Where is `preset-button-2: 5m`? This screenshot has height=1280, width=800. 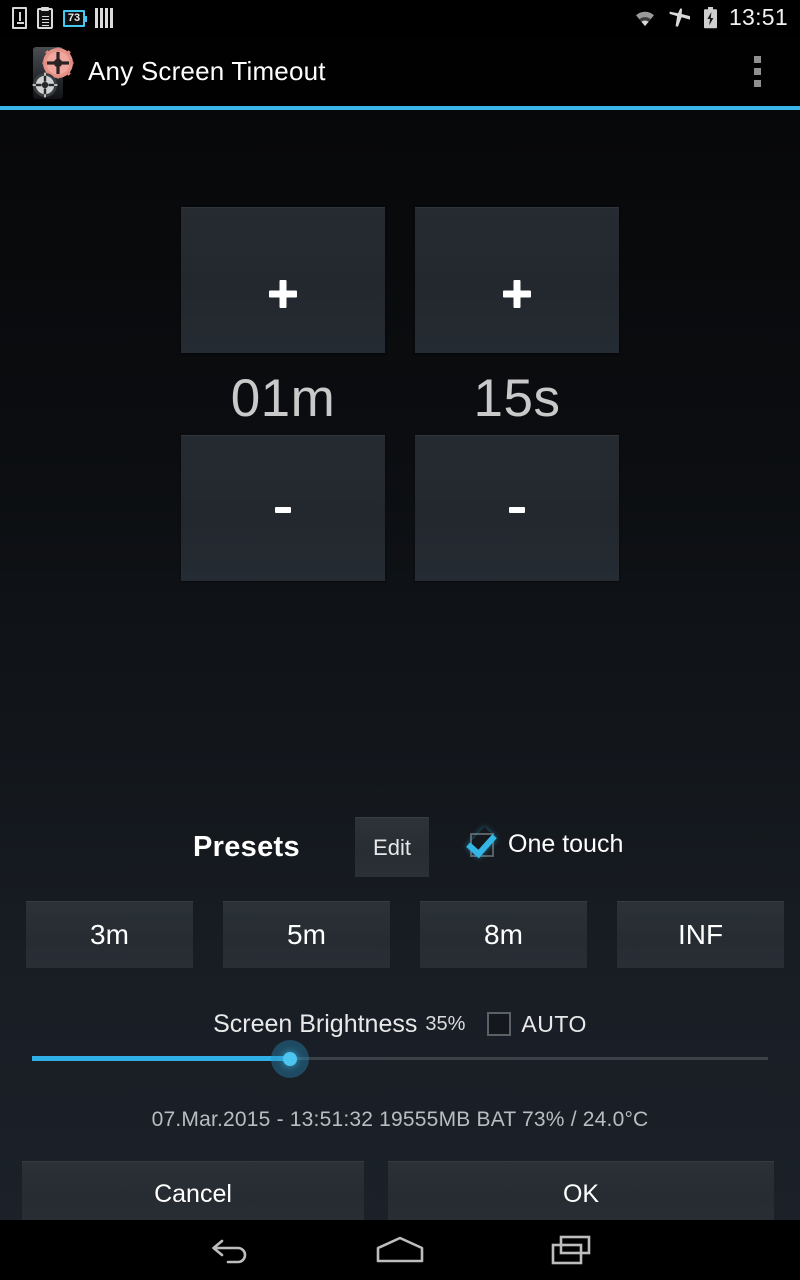
preset-button-2: 5m is located at coordinates (306, 934).